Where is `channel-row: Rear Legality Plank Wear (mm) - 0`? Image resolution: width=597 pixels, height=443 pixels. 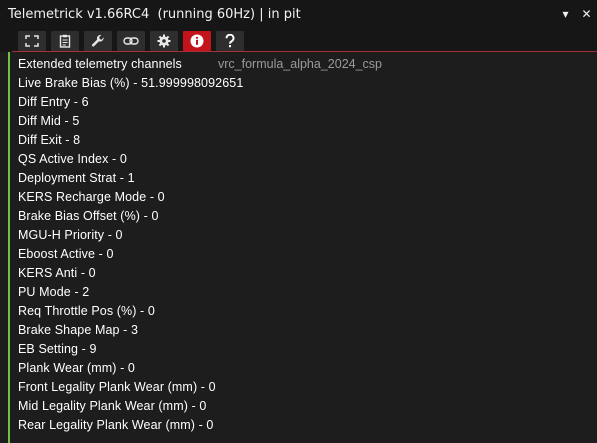
channel-row: Rear Legality Plank Wear (mm) - 0 is located at coordinates (116, 425).